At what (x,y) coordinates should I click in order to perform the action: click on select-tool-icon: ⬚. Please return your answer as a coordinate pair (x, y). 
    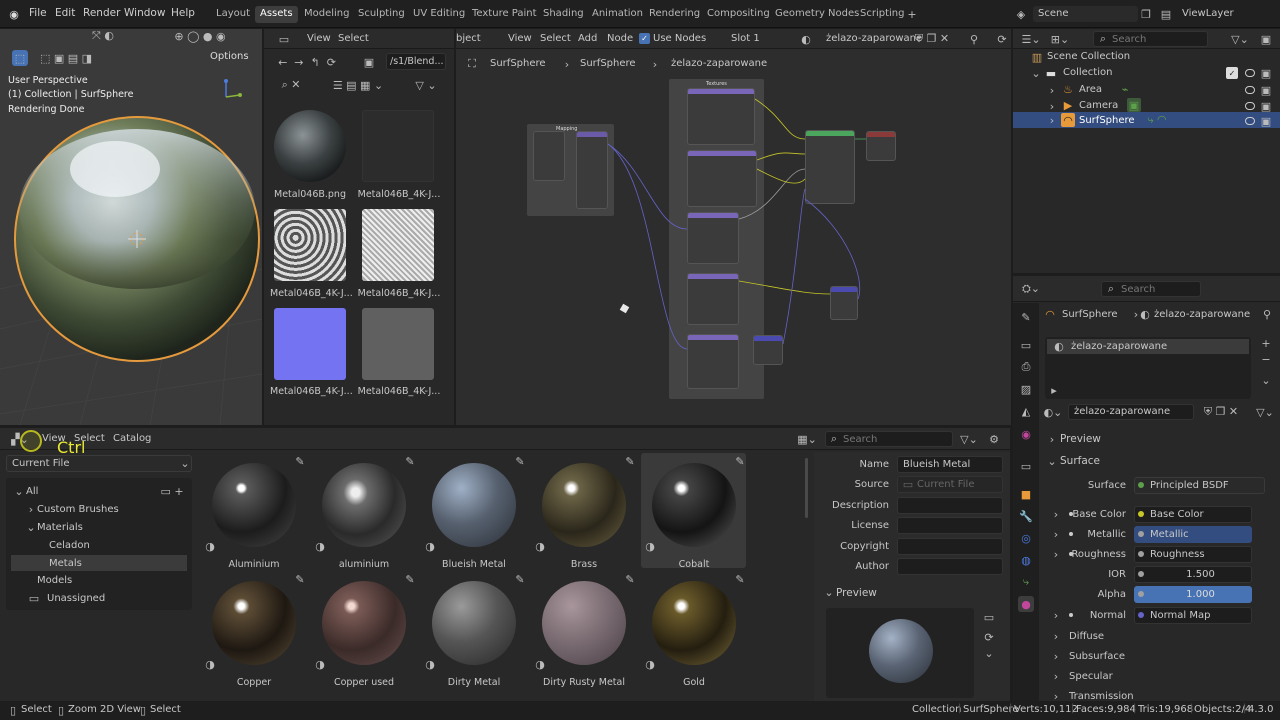
    Looking at the image, I should click on (20, 58).